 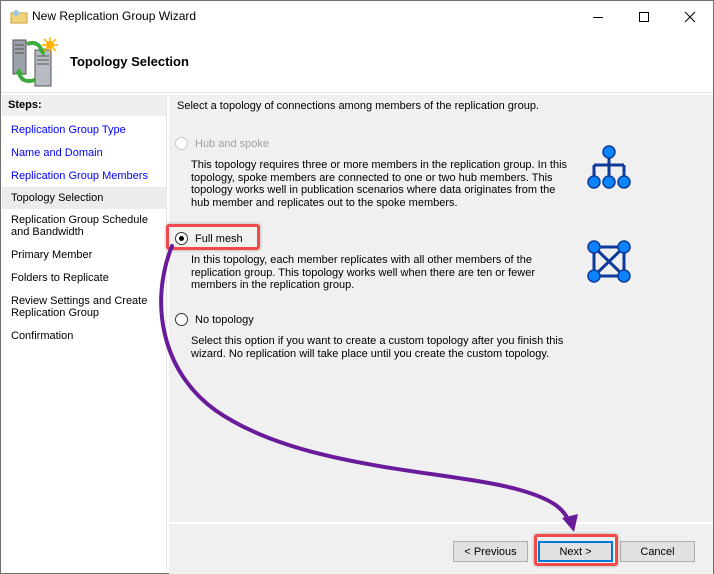 I want to click on close-button, so click(x=690, y=16).